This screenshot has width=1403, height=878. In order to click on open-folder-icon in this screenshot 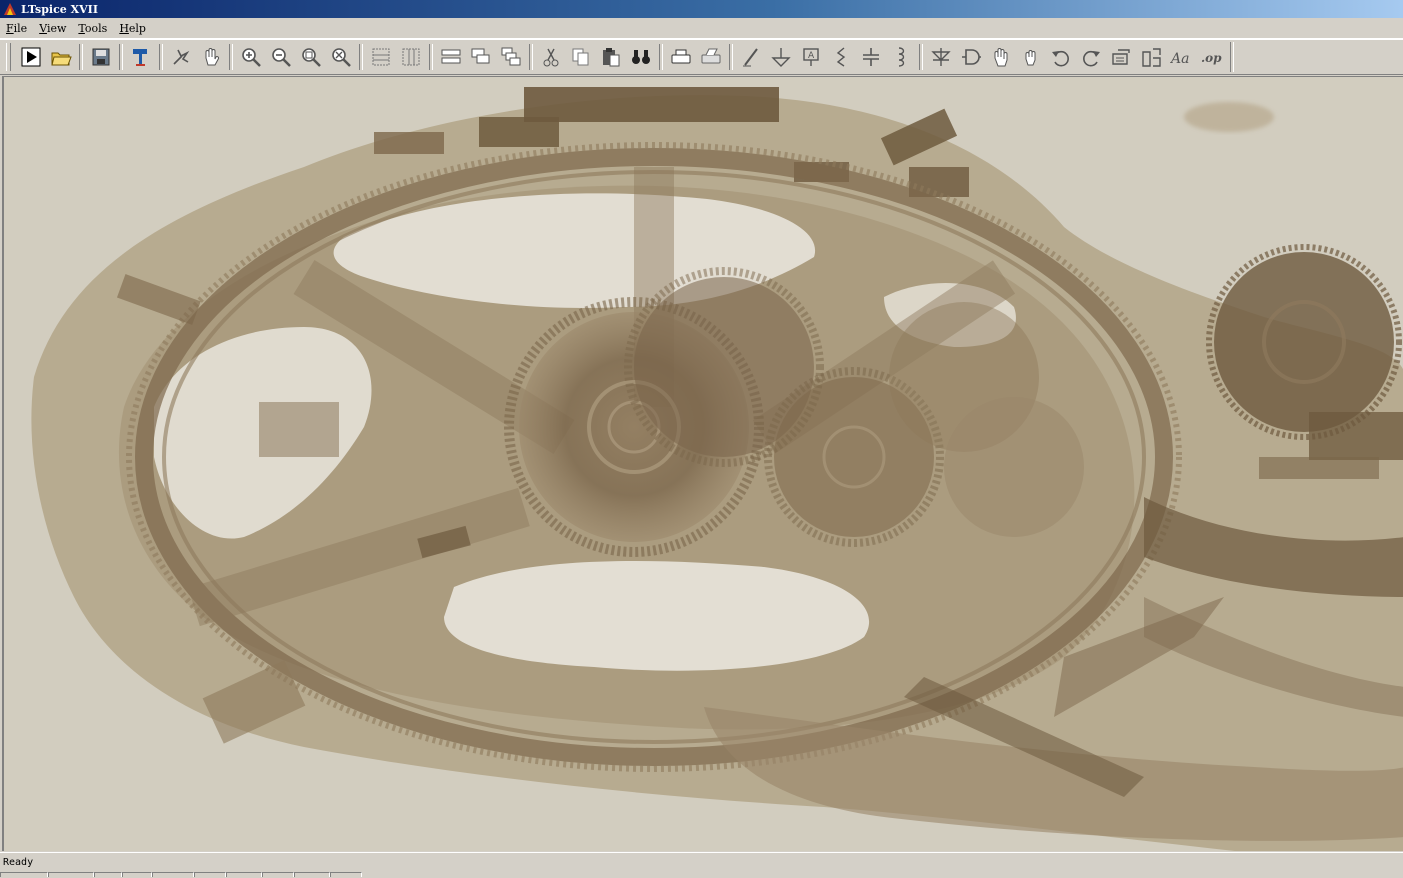, I will do `click(61, 57)`.